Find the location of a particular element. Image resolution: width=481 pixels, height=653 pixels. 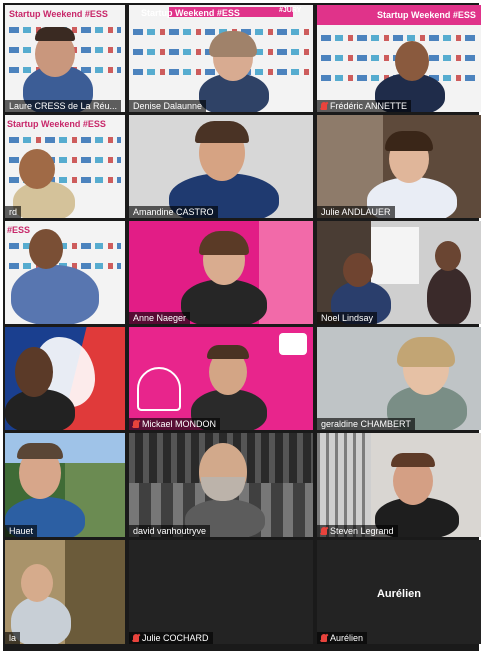

participant-tile: Aurélien Aurélien is located at coordinates (399, 592).